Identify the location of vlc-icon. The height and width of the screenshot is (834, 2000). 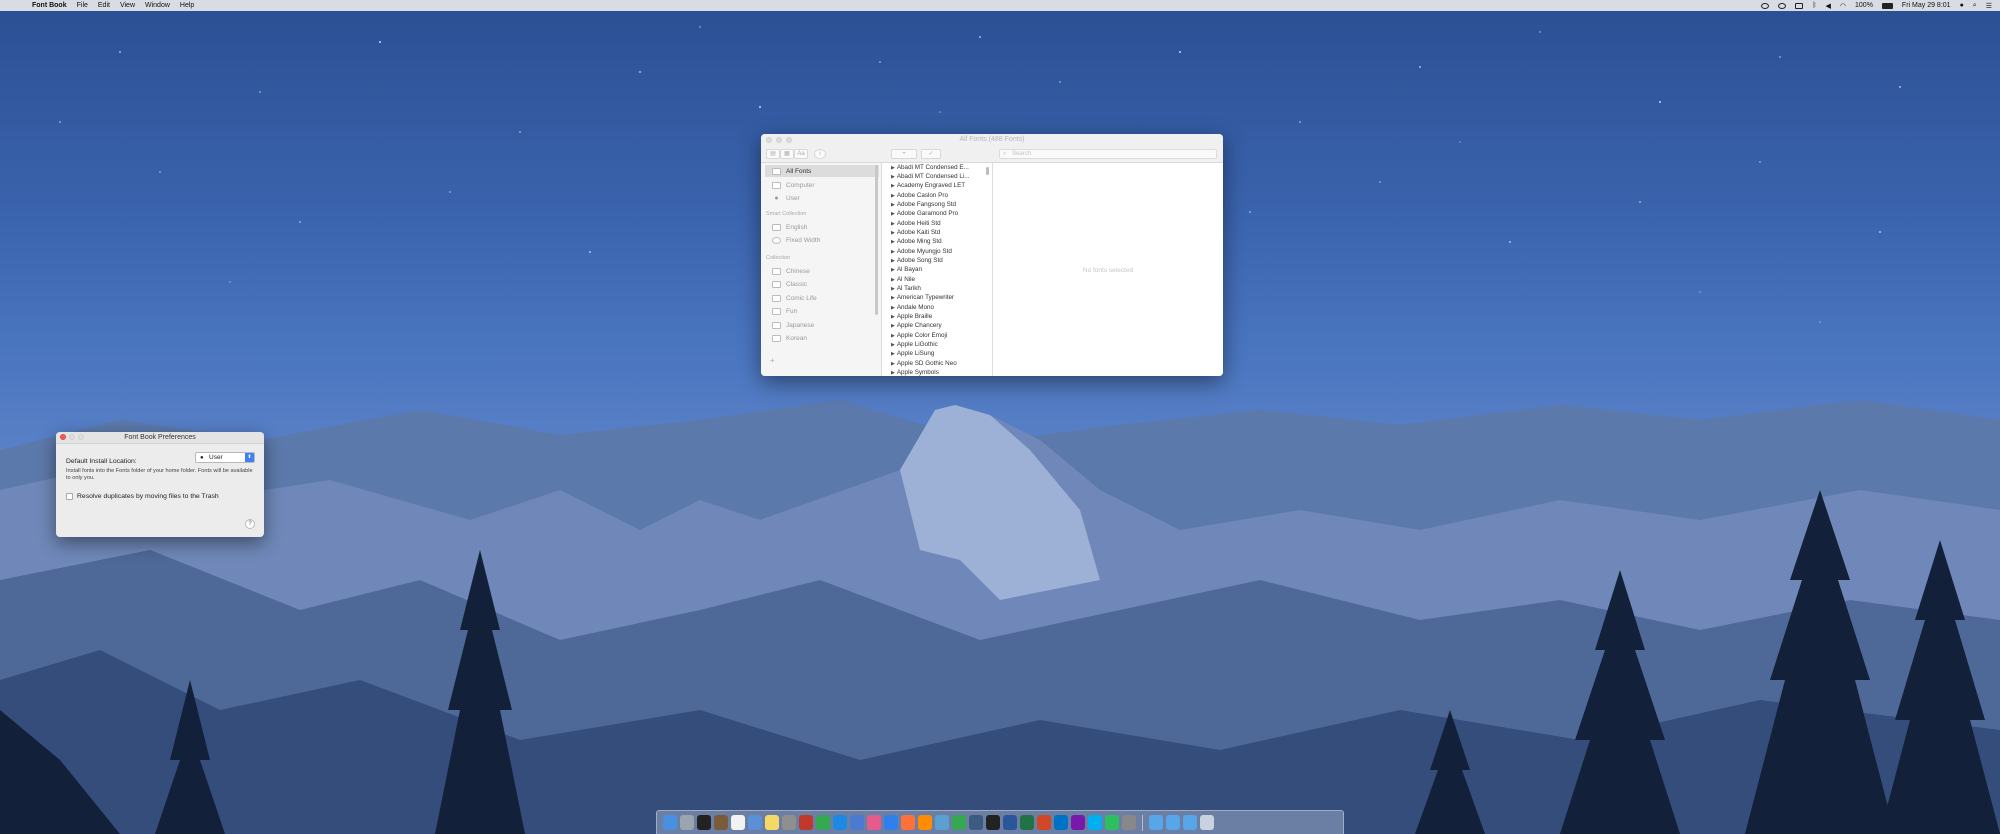
(925, 822).